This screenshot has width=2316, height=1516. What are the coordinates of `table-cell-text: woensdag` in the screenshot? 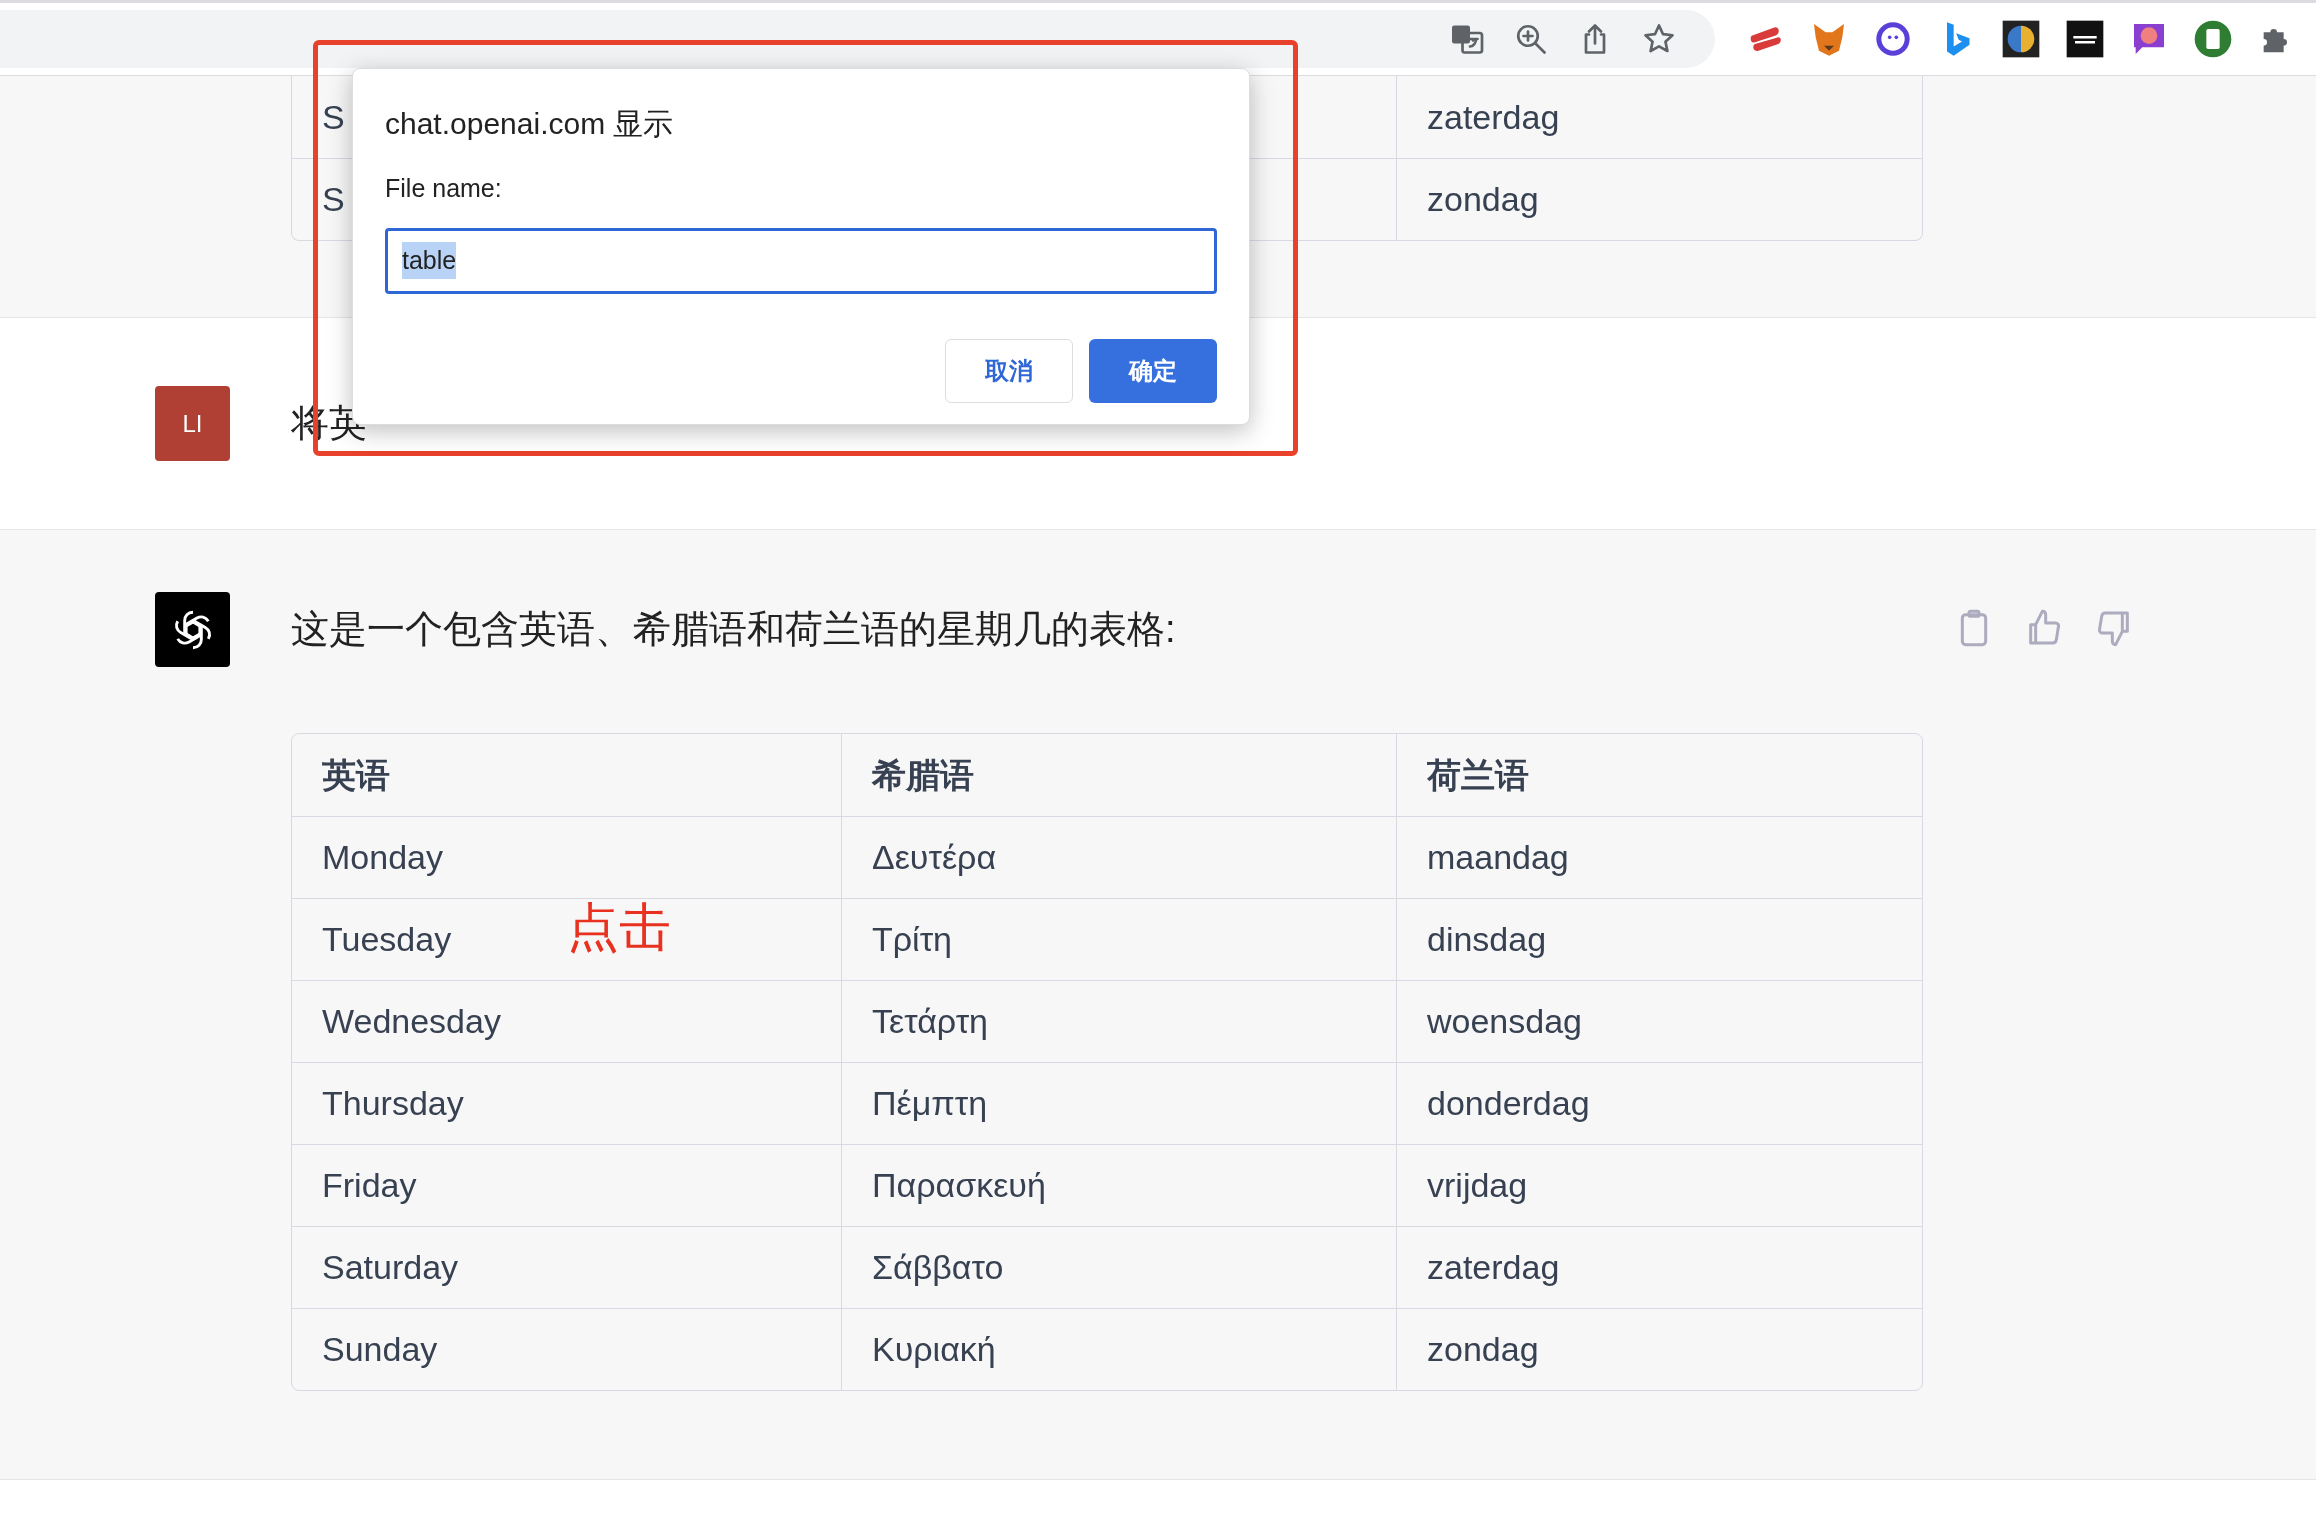 It's located at (1504, 1021).